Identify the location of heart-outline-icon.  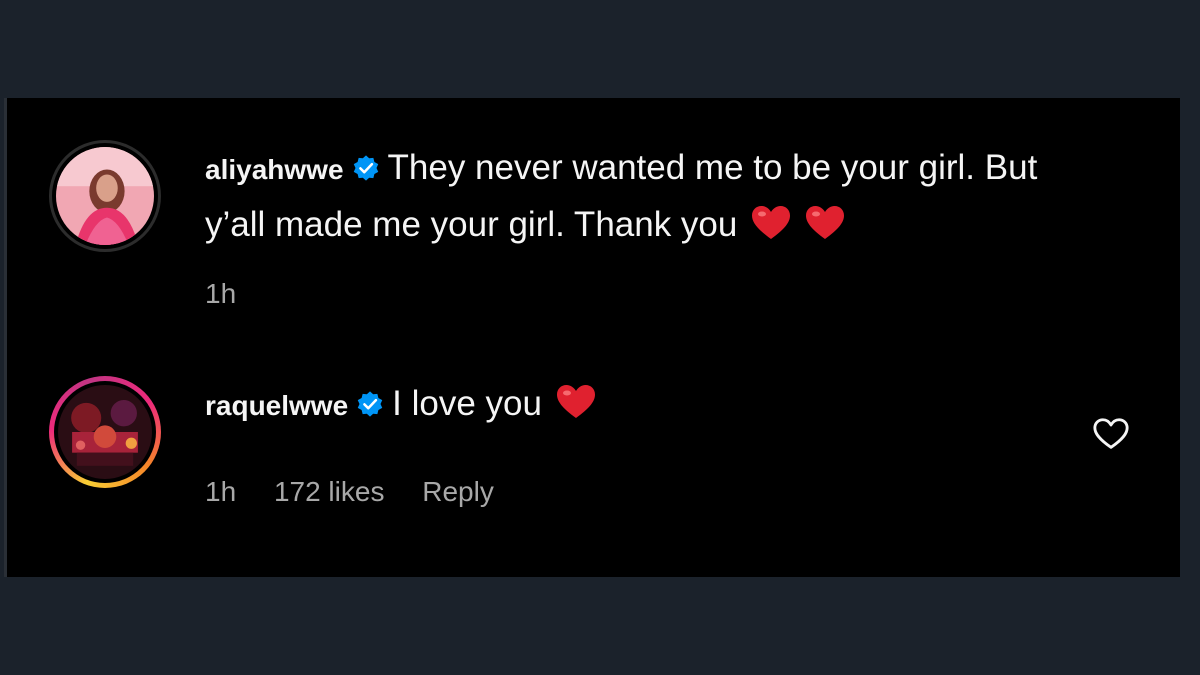
(1111, 434).